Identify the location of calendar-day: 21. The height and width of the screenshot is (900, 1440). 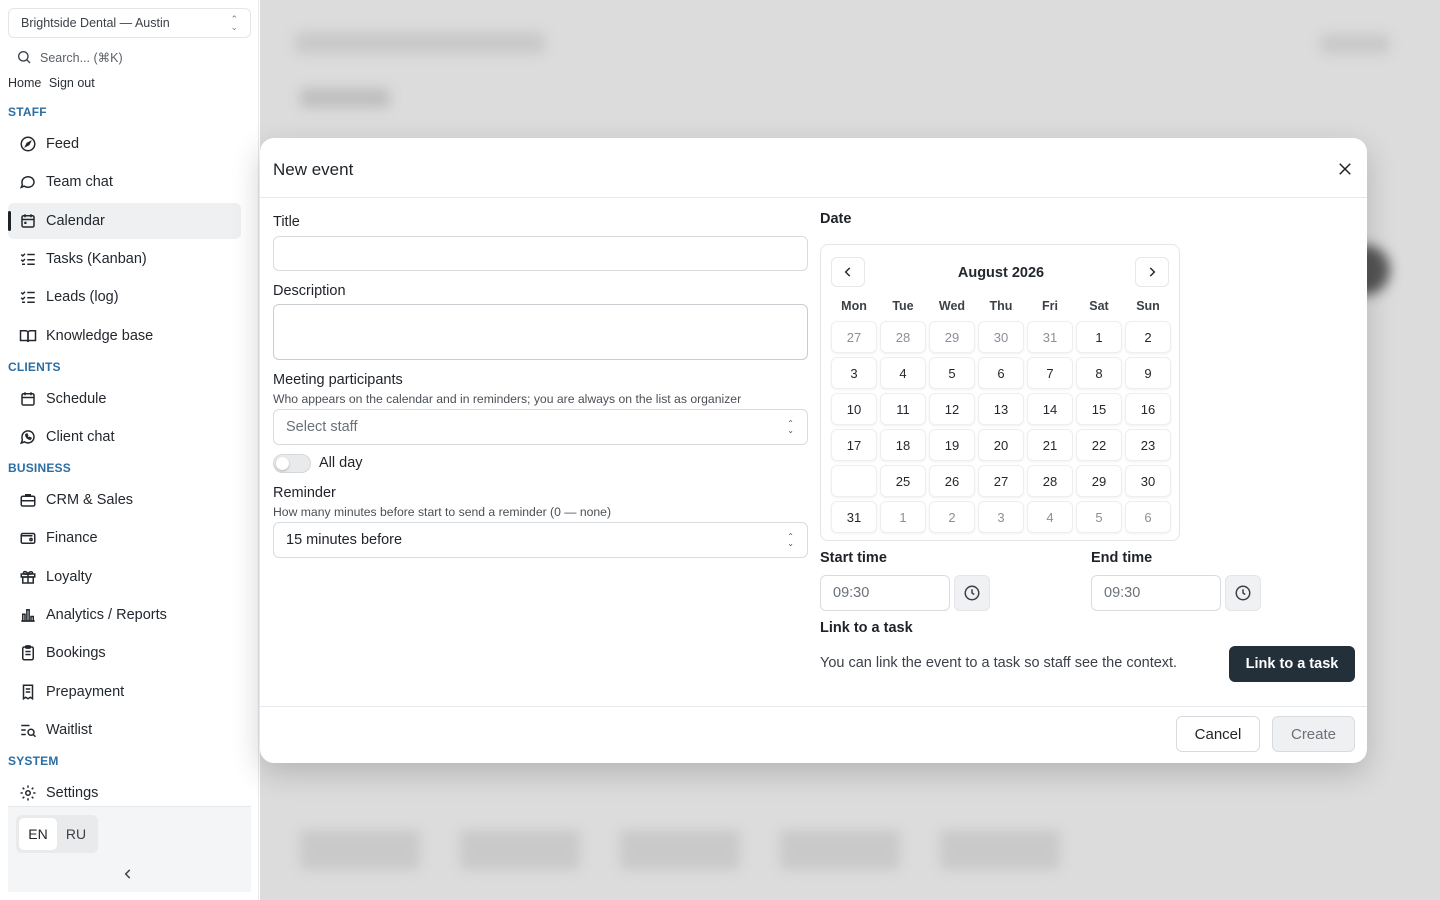
(1050, 445).